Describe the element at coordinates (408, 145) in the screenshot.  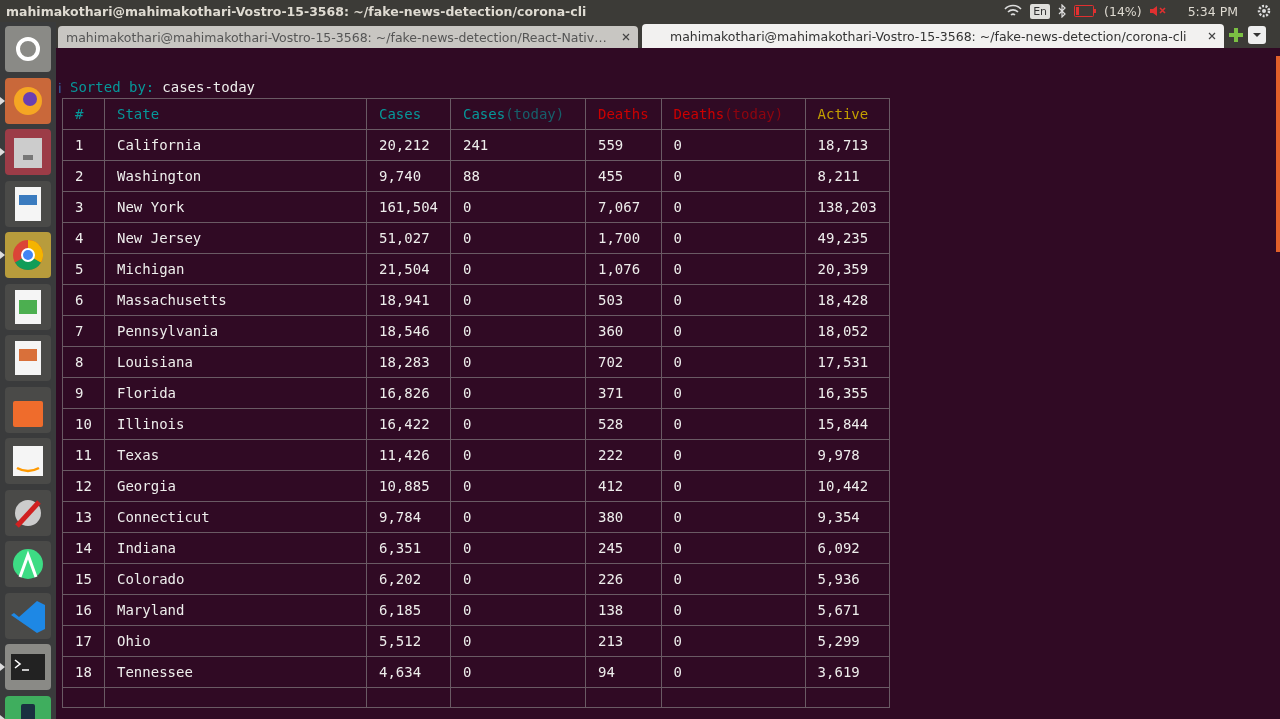
I see `table-cell: 20,212` at that location.